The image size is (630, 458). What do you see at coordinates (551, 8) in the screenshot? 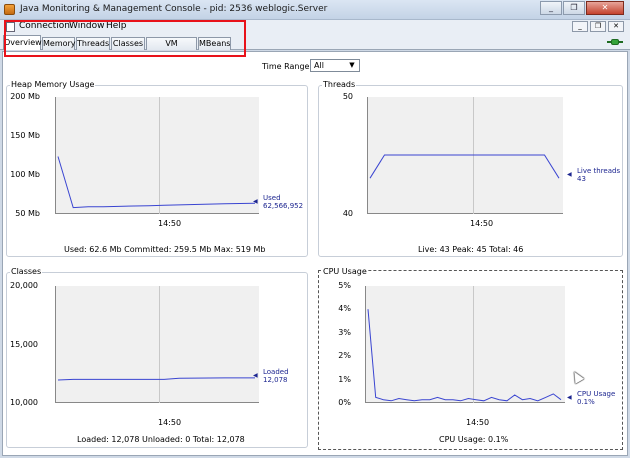
I see `window-minimize-button: _` at bounding box center [551, 8].